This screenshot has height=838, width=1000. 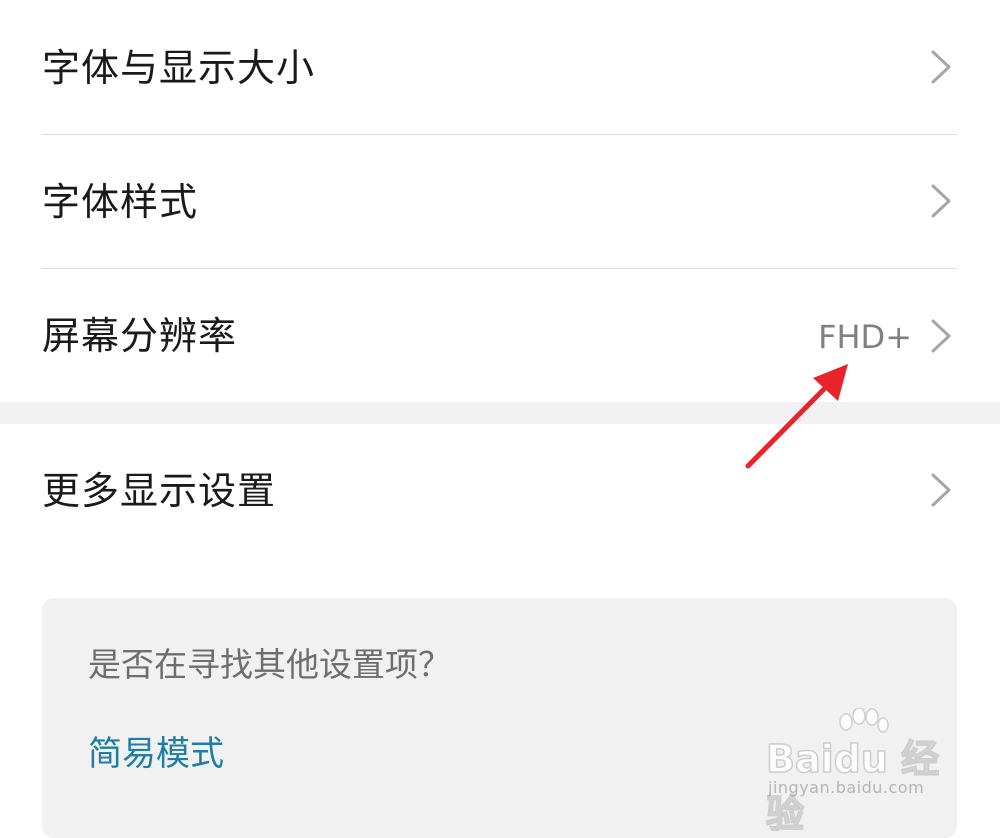 What do you see at coordinates (140, 336) in the screenshot?
I see `settings-item-label: 屏幕分辨率` at bounding box center [140, 336].